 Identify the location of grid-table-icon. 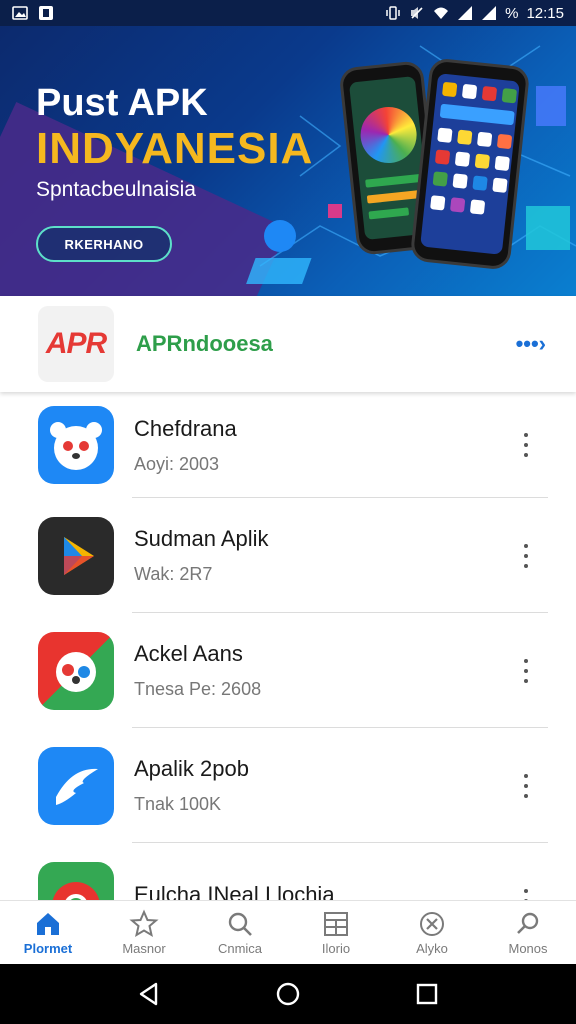
(336, 924).